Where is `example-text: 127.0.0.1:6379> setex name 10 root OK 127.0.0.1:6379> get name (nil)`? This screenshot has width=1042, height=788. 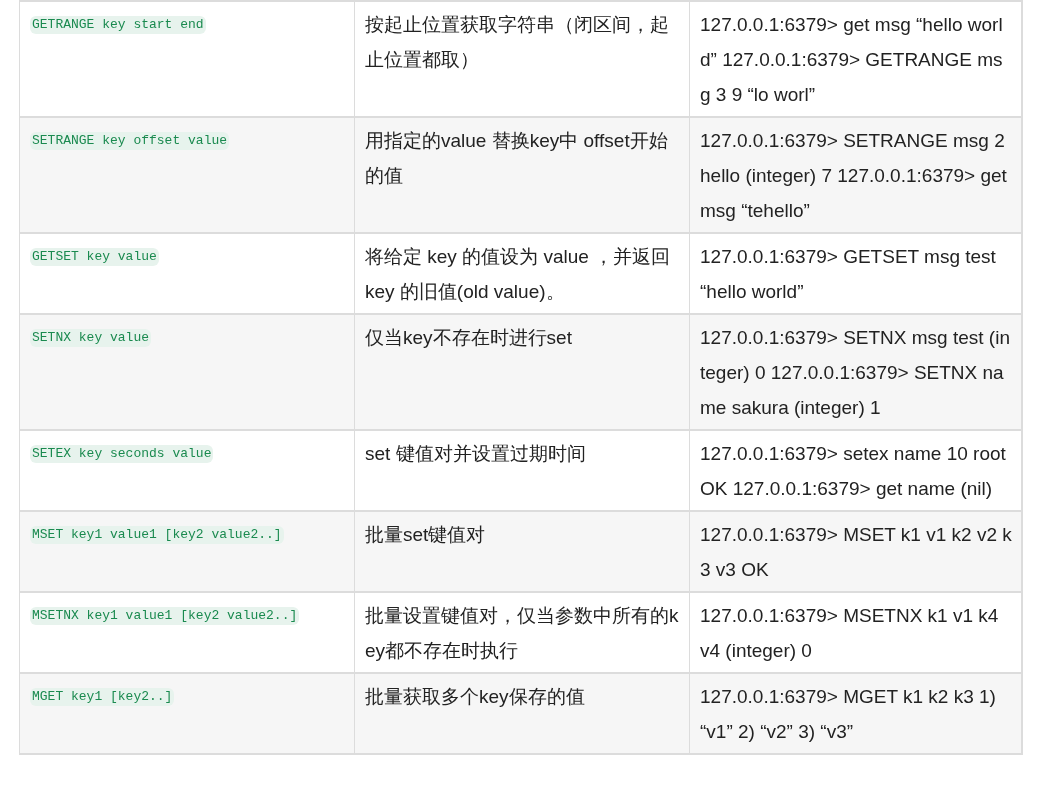 example-text: 127.0.0.1:6379> setex name 10 root OK 127.0.0.1:6379> get name (nil) is located at coordinates (853, 471).